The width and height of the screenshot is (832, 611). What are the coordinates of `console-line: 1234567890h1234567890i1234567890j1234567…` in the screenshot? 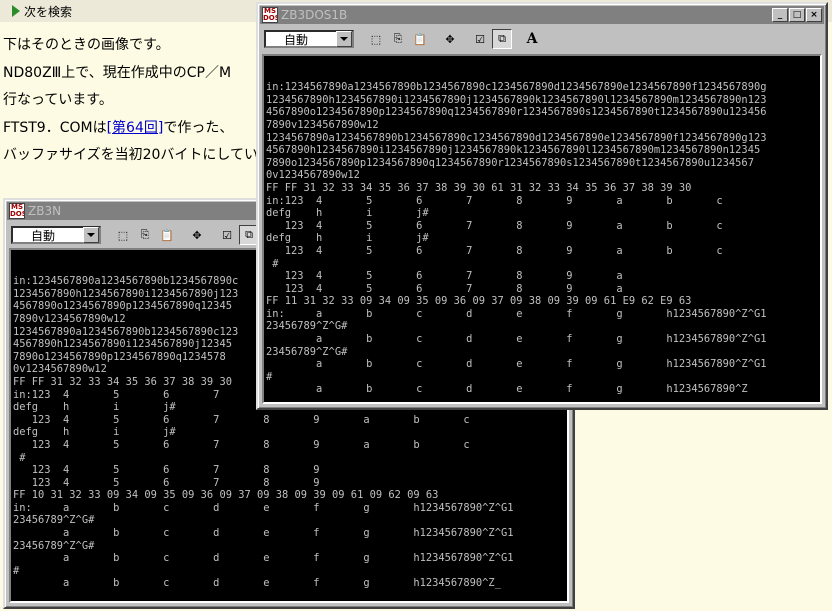 It's located at (516, 99).